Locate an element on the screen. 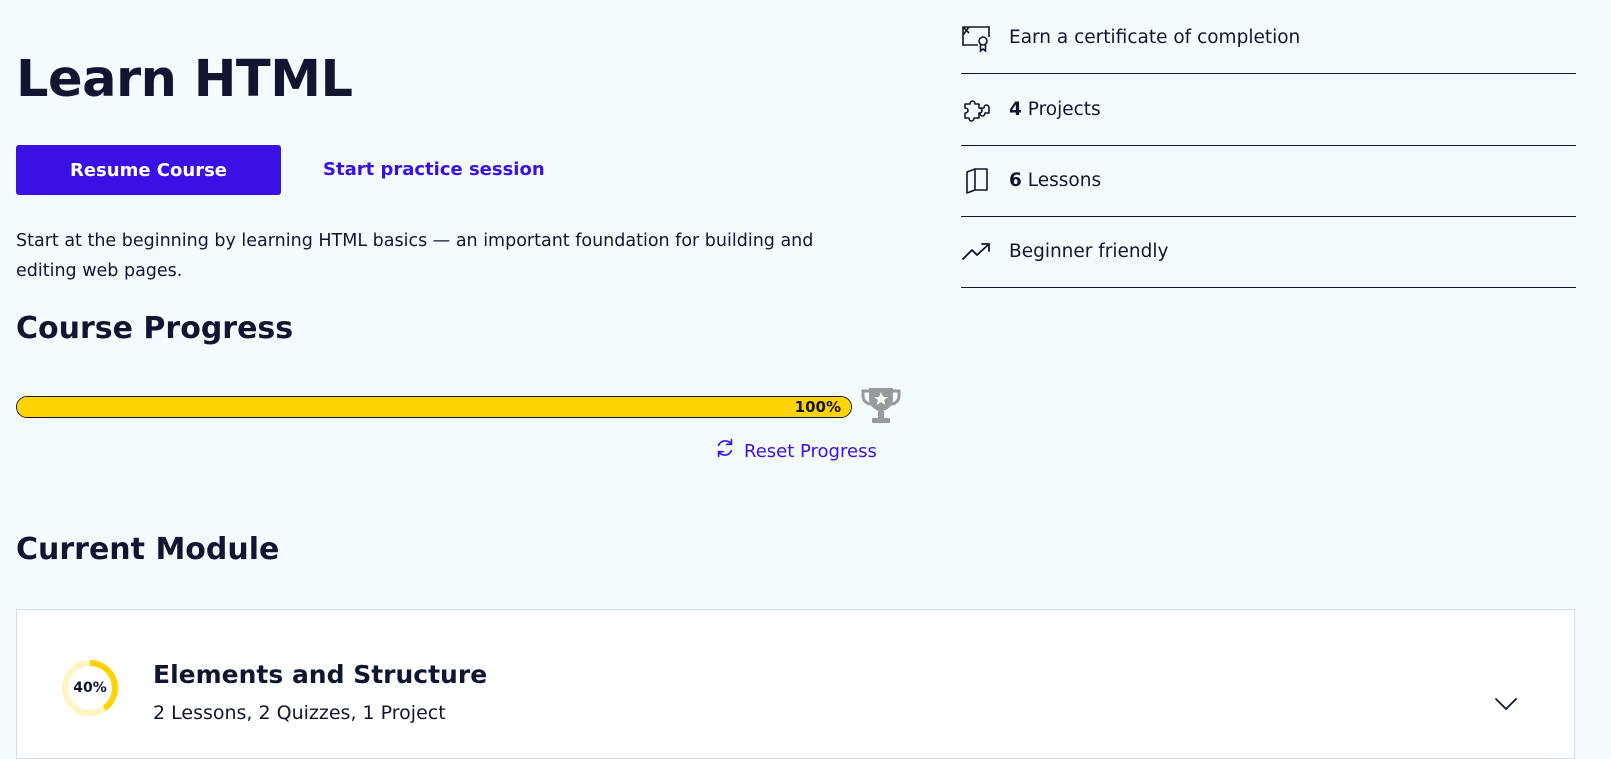 Image resolution: width=1611 pixels, height=759 pixels. trophy-icon is located at coordinates (881, 406).